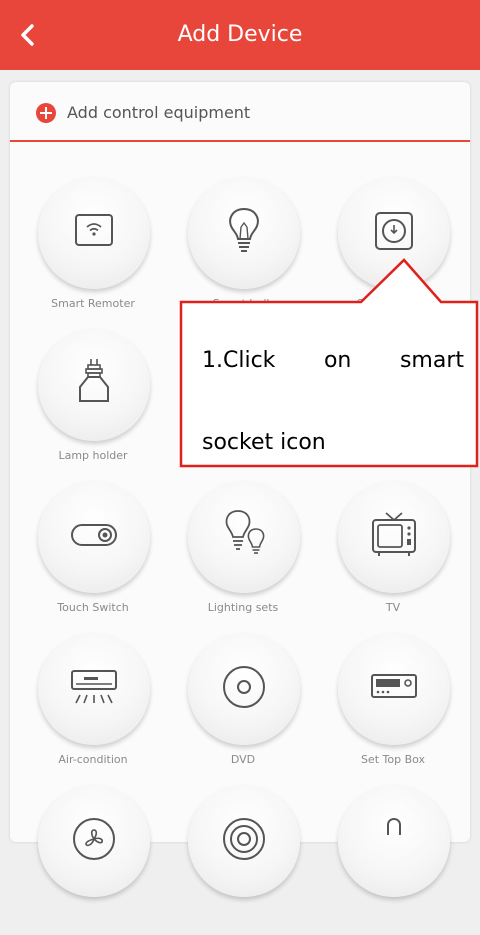  Describe the element at coordinates (394, 231) in the screenshot. I see `socket-icon` at that location.